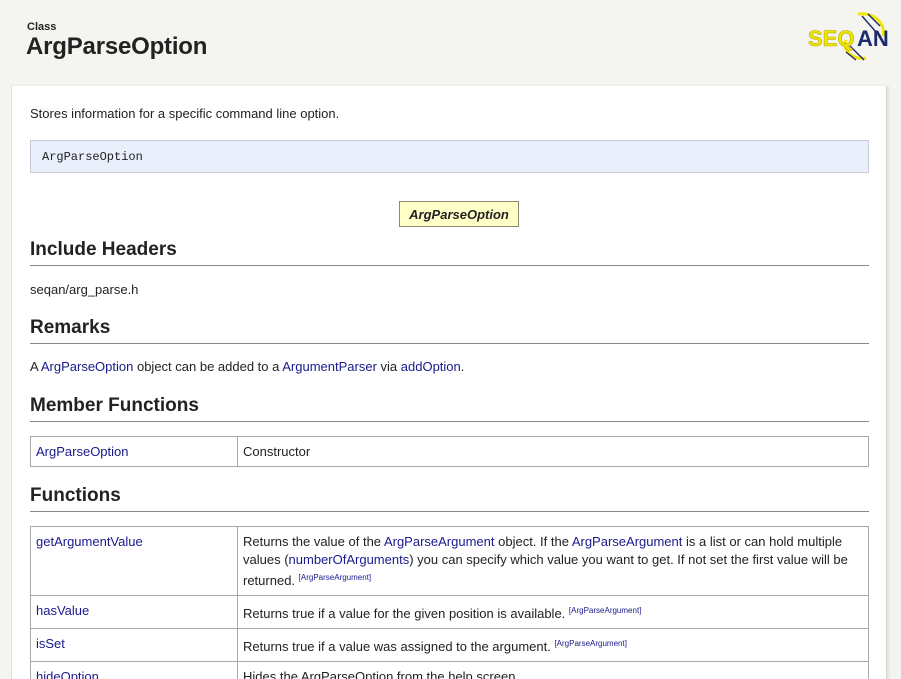  I want to click on link-argparseoption: ArgParseOption, so click(87, 366).